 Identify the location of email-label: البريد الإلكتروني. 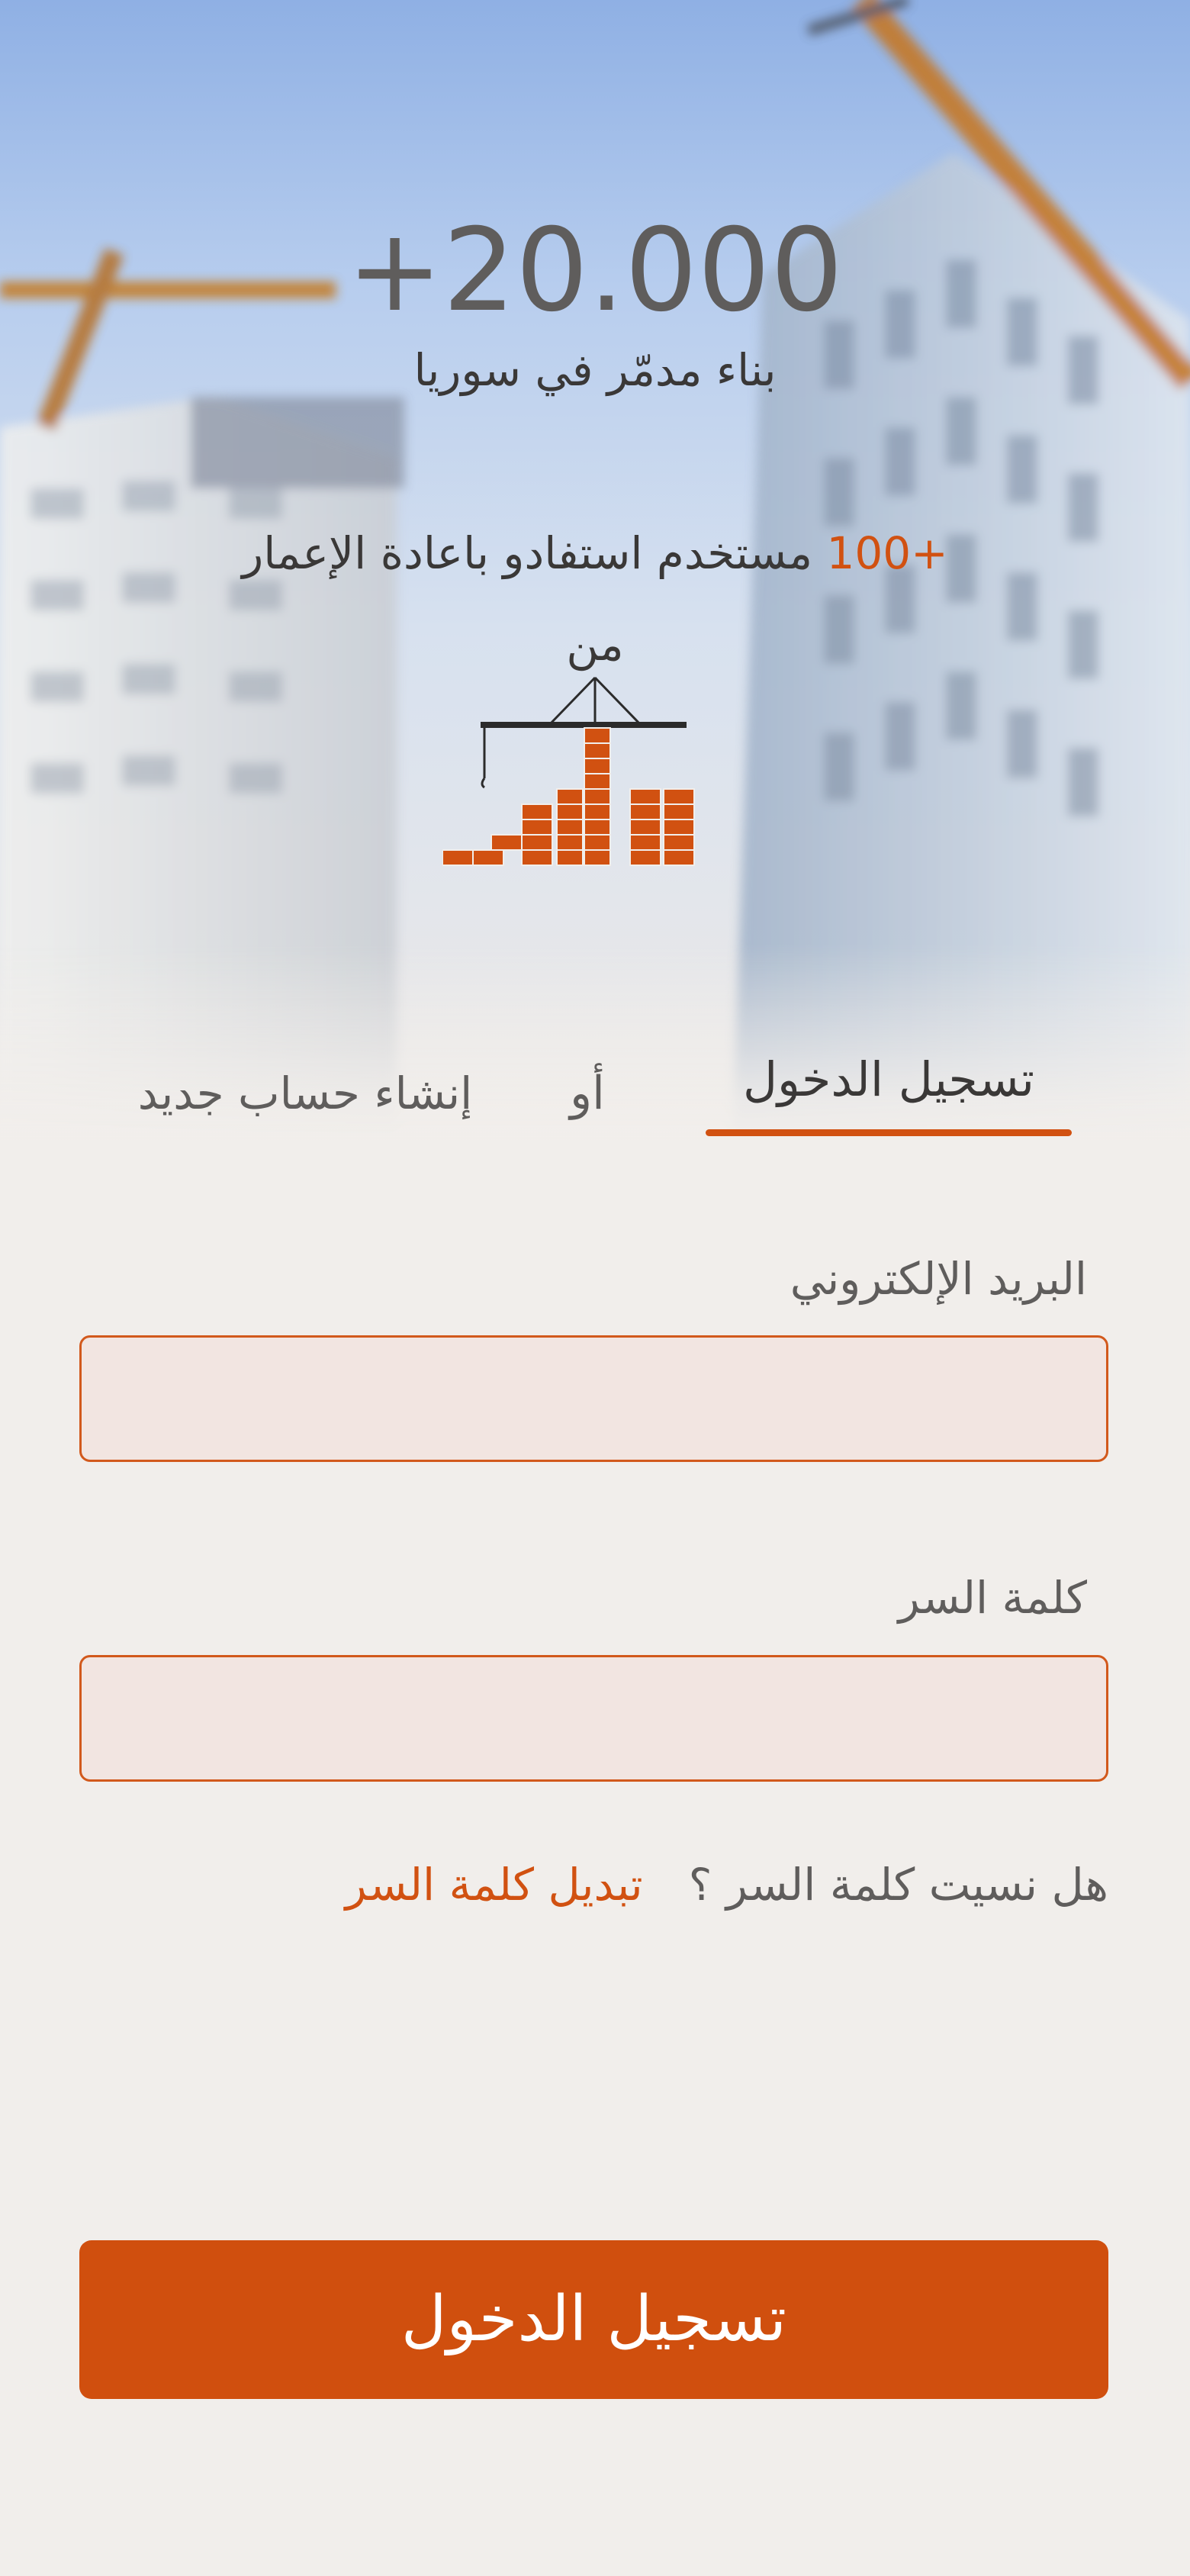
(938, 1279).